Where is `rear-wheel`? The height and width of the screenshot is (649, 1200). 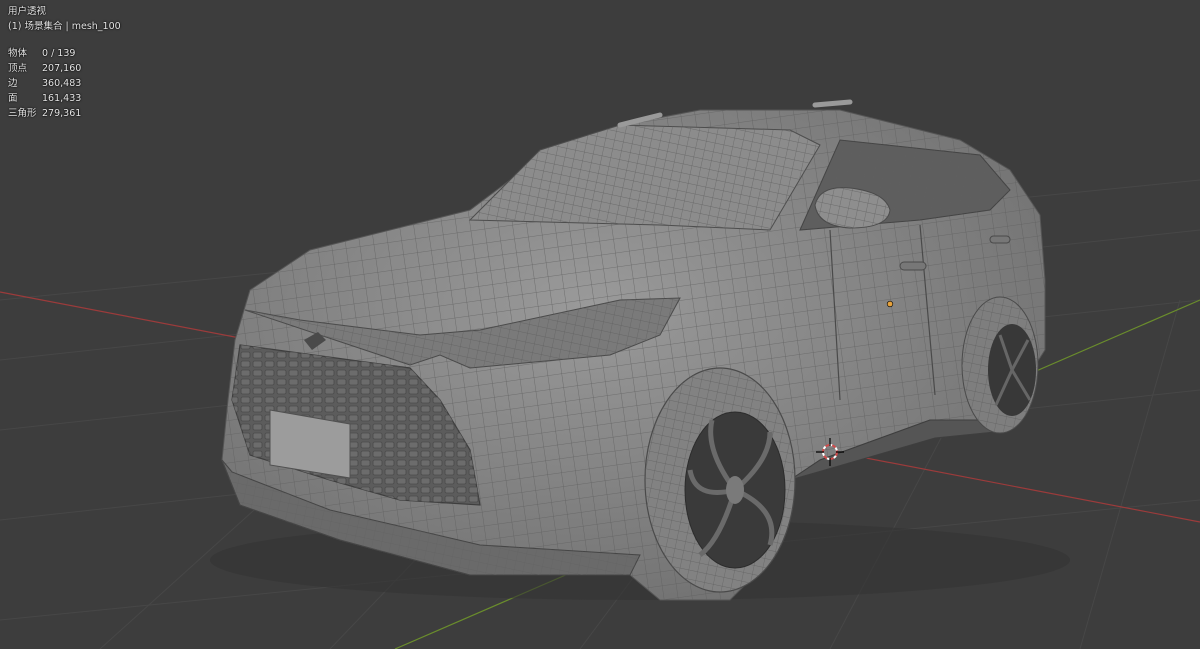
rear-wheel is located at coordinates (1000, 365).